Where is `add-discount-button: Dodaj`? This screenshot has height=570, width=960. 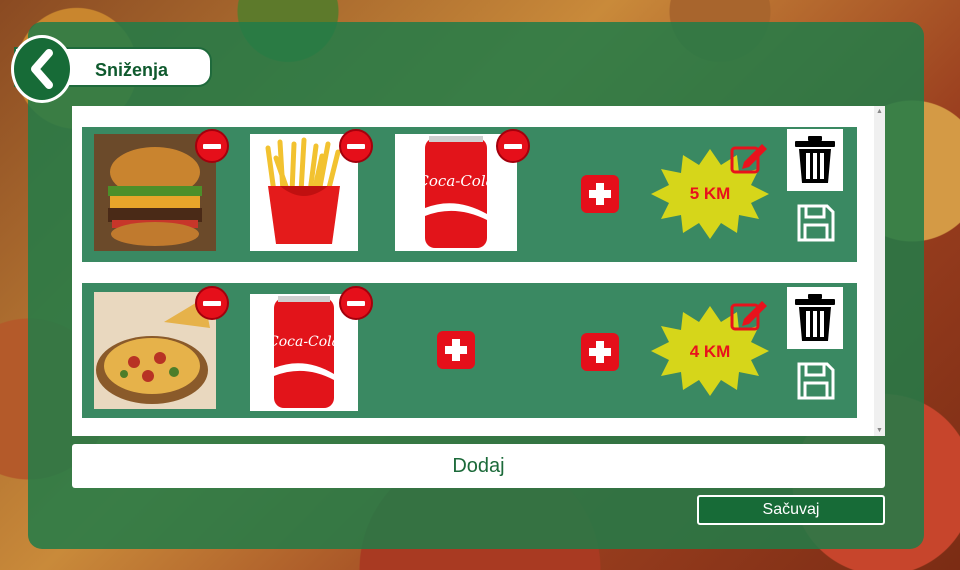
add-discount-button: Dodaj is located at coordinates (478, 466).